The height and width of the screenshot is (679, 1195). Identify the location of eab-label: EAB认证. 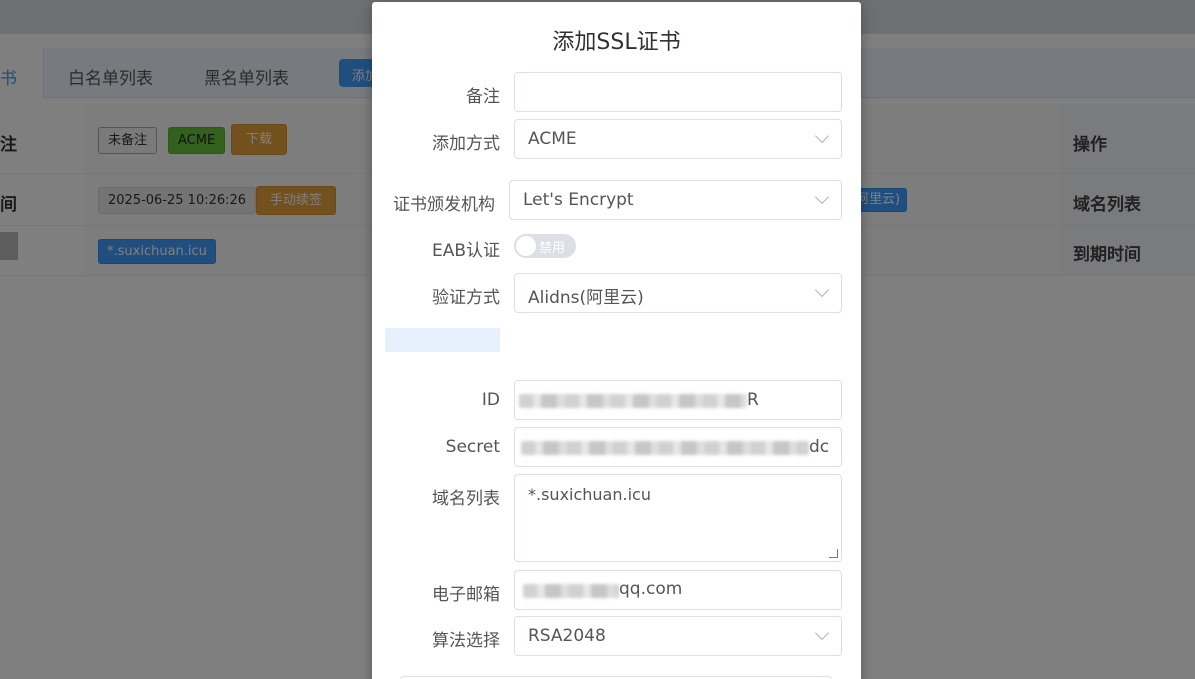
(465, 251).